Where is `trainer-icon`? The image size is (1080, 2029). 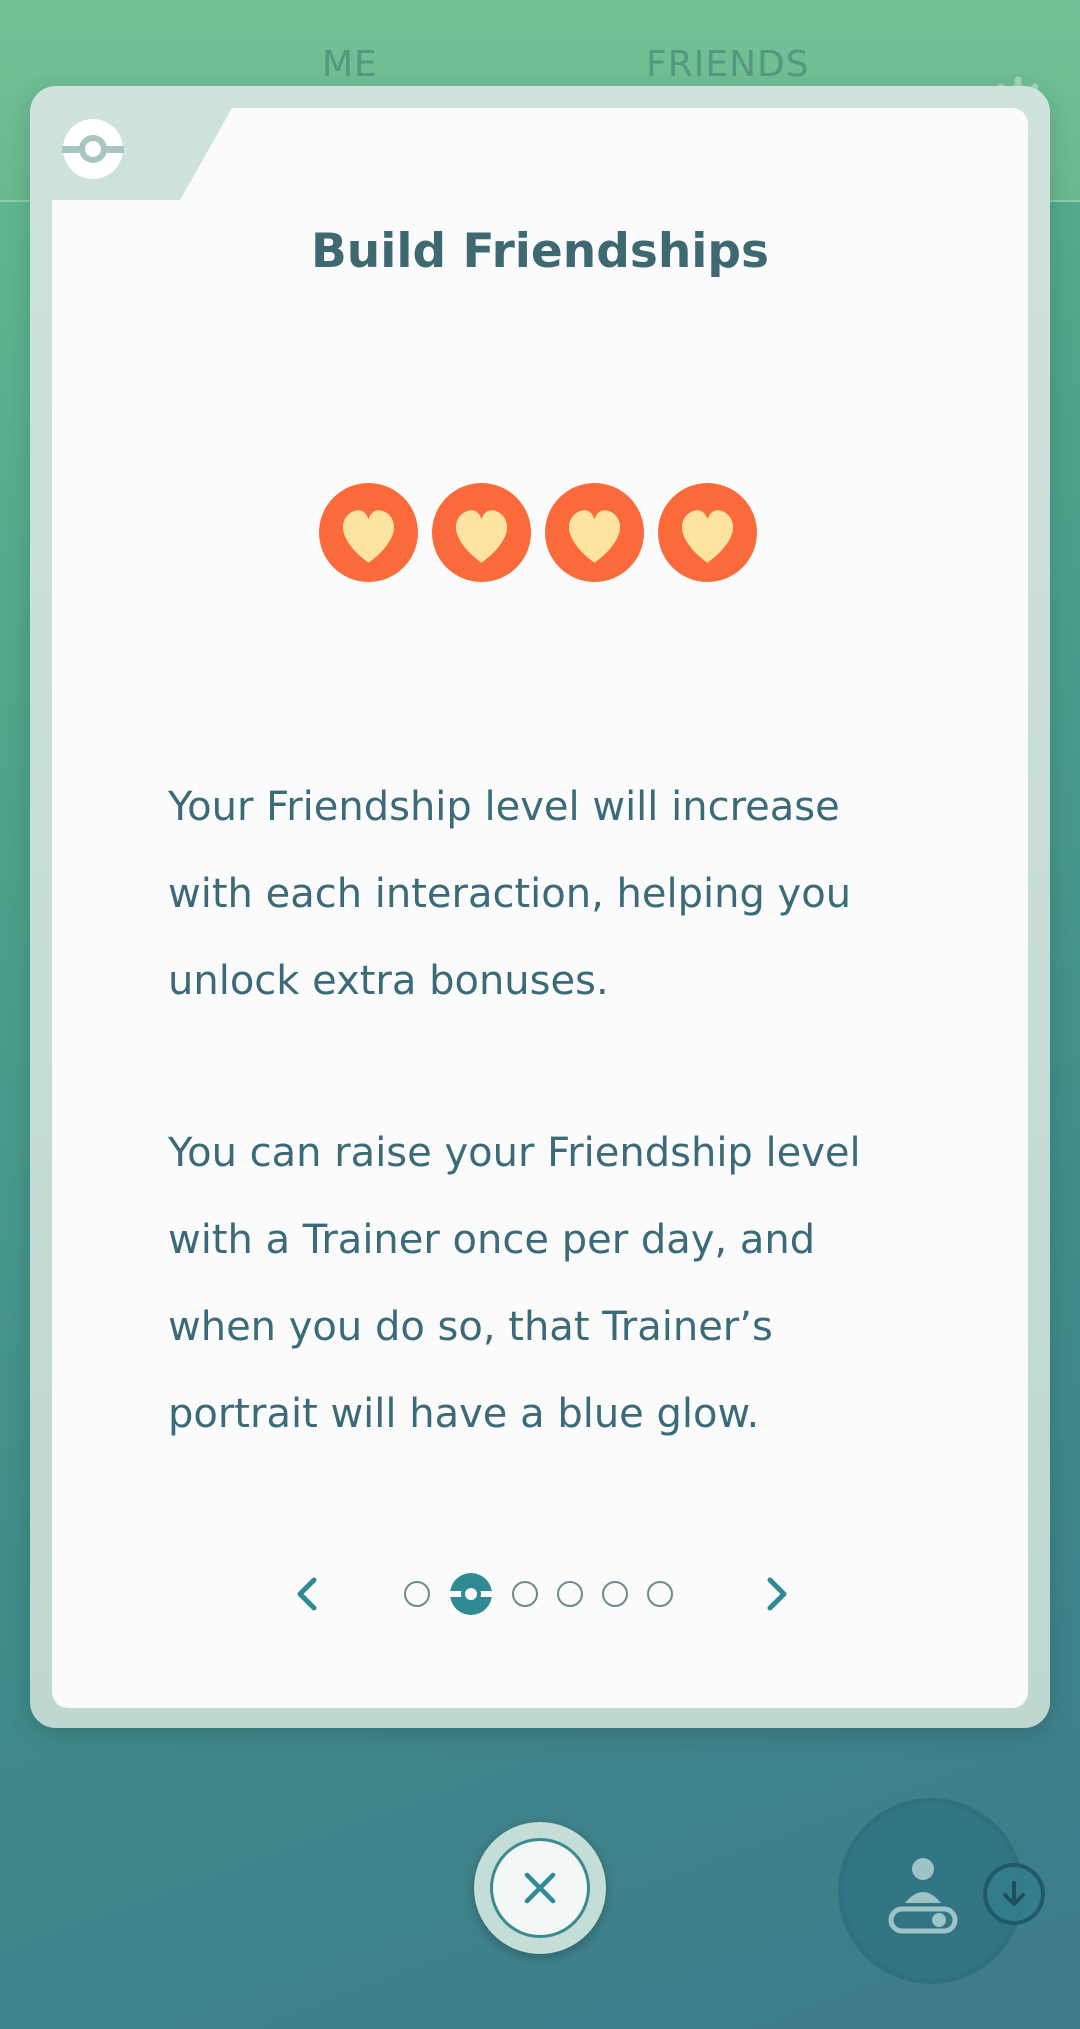 trainer-icon is located at coordinates (923, 1896).